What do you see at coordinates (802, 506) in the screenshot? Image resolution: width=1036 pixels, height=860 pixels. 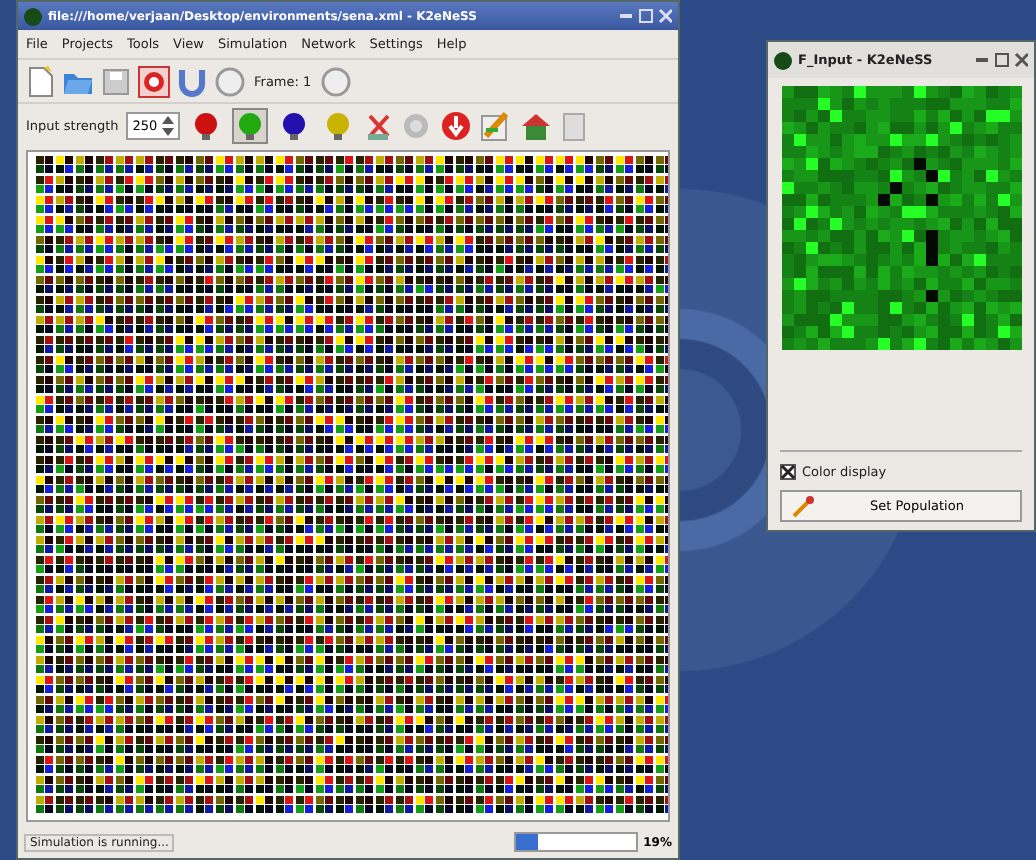 I see `wand-icon` at bounding box center [802, 506].